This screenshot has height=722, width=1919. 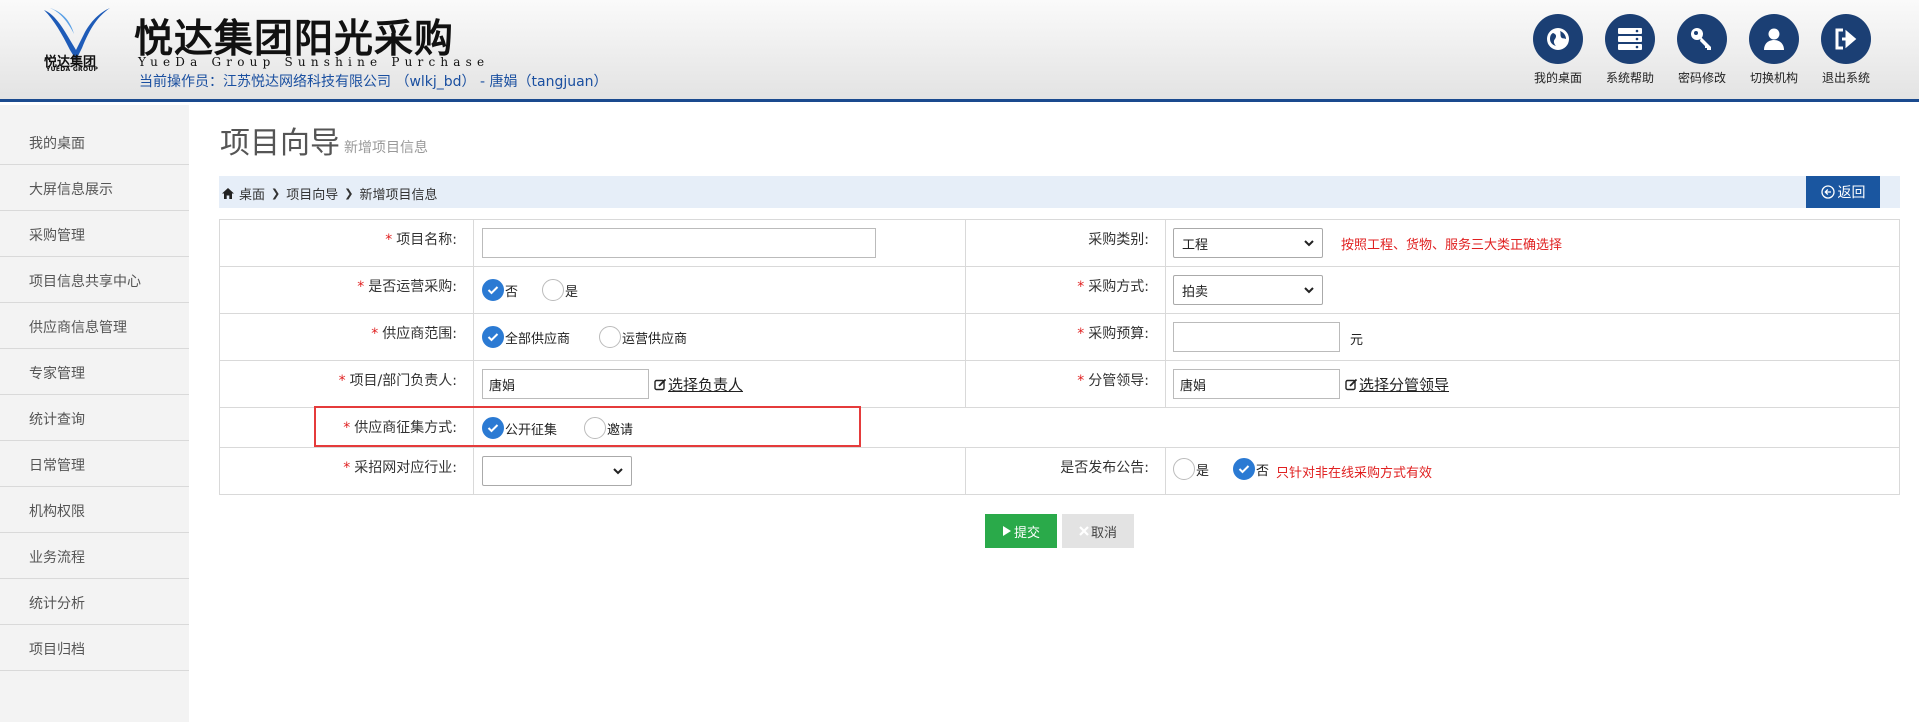 I want to click on cancel-button: 取消, so click(x=1098, y=531).